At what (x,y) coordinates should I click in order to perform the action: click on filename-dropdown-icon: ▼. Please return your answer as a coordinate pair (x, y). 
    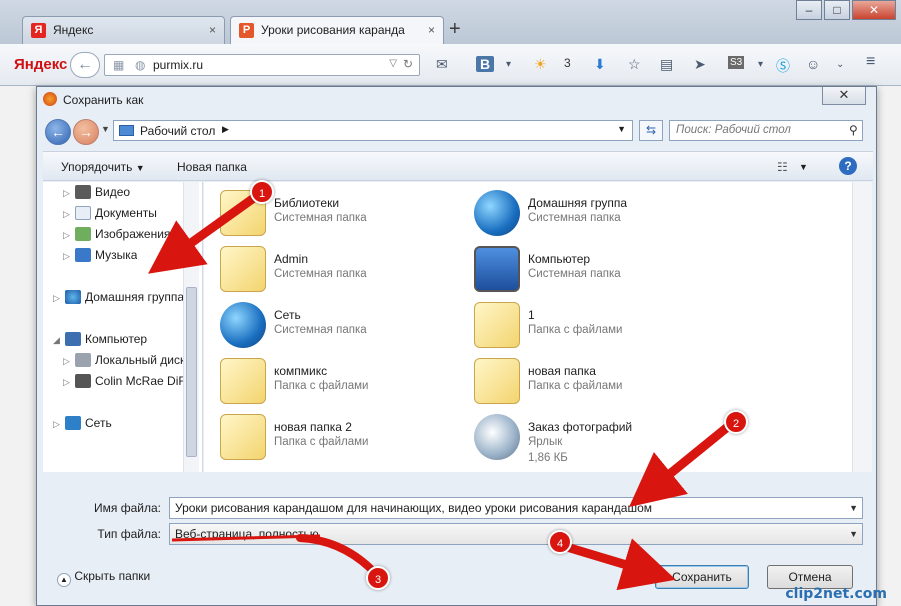
    Looking at the image, I should click on (853, 508).